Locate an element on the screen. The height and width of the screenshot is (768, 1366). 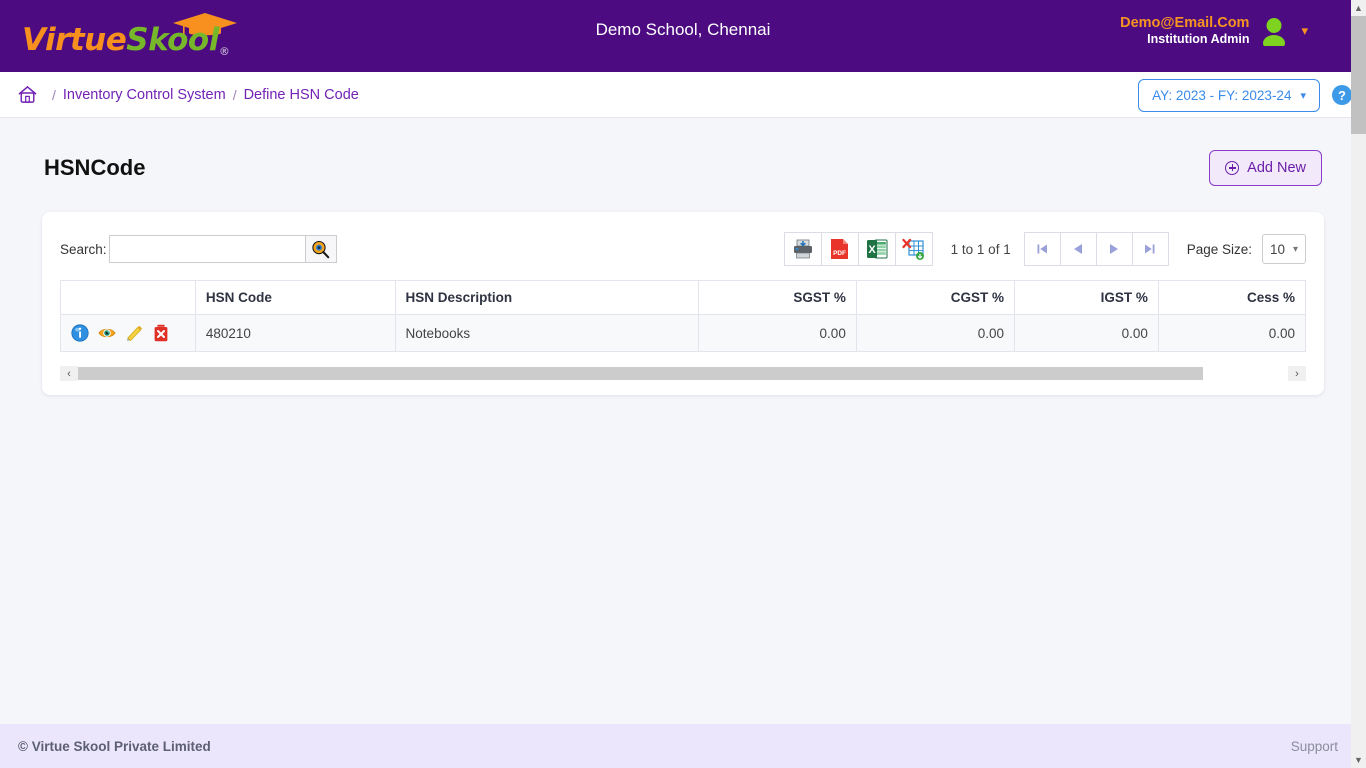
page-title: HSNCode is located at coordinates (95, 167).